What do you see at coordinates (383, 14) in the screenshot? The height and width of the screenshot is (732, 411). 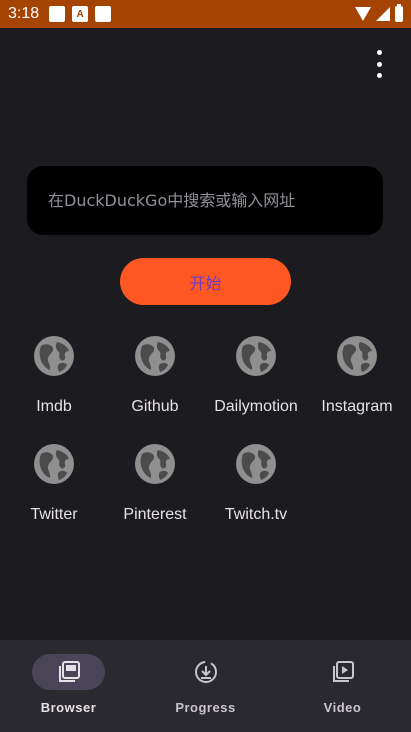 I see `signal-icon` at bounding box center [383, 14].